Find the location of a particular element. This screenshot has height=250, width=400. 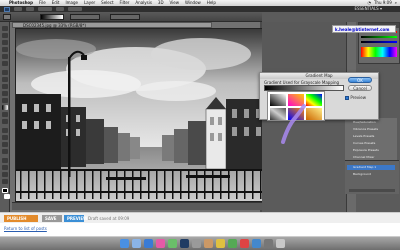

3d-camera-tool-icon is located at coordinates (5, 167).